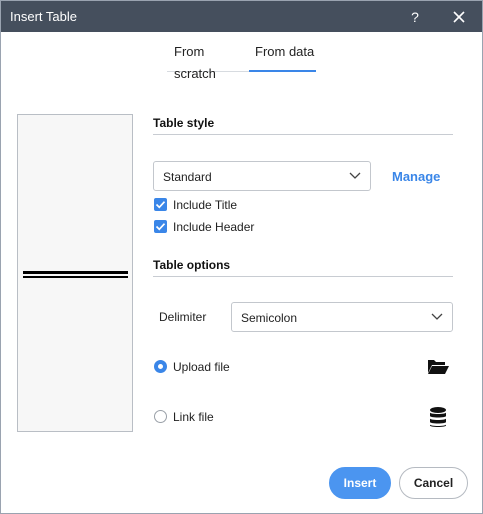 This screenshot has height=514, width=483. I want to click on include-title-checkbox, so click(160, 204).